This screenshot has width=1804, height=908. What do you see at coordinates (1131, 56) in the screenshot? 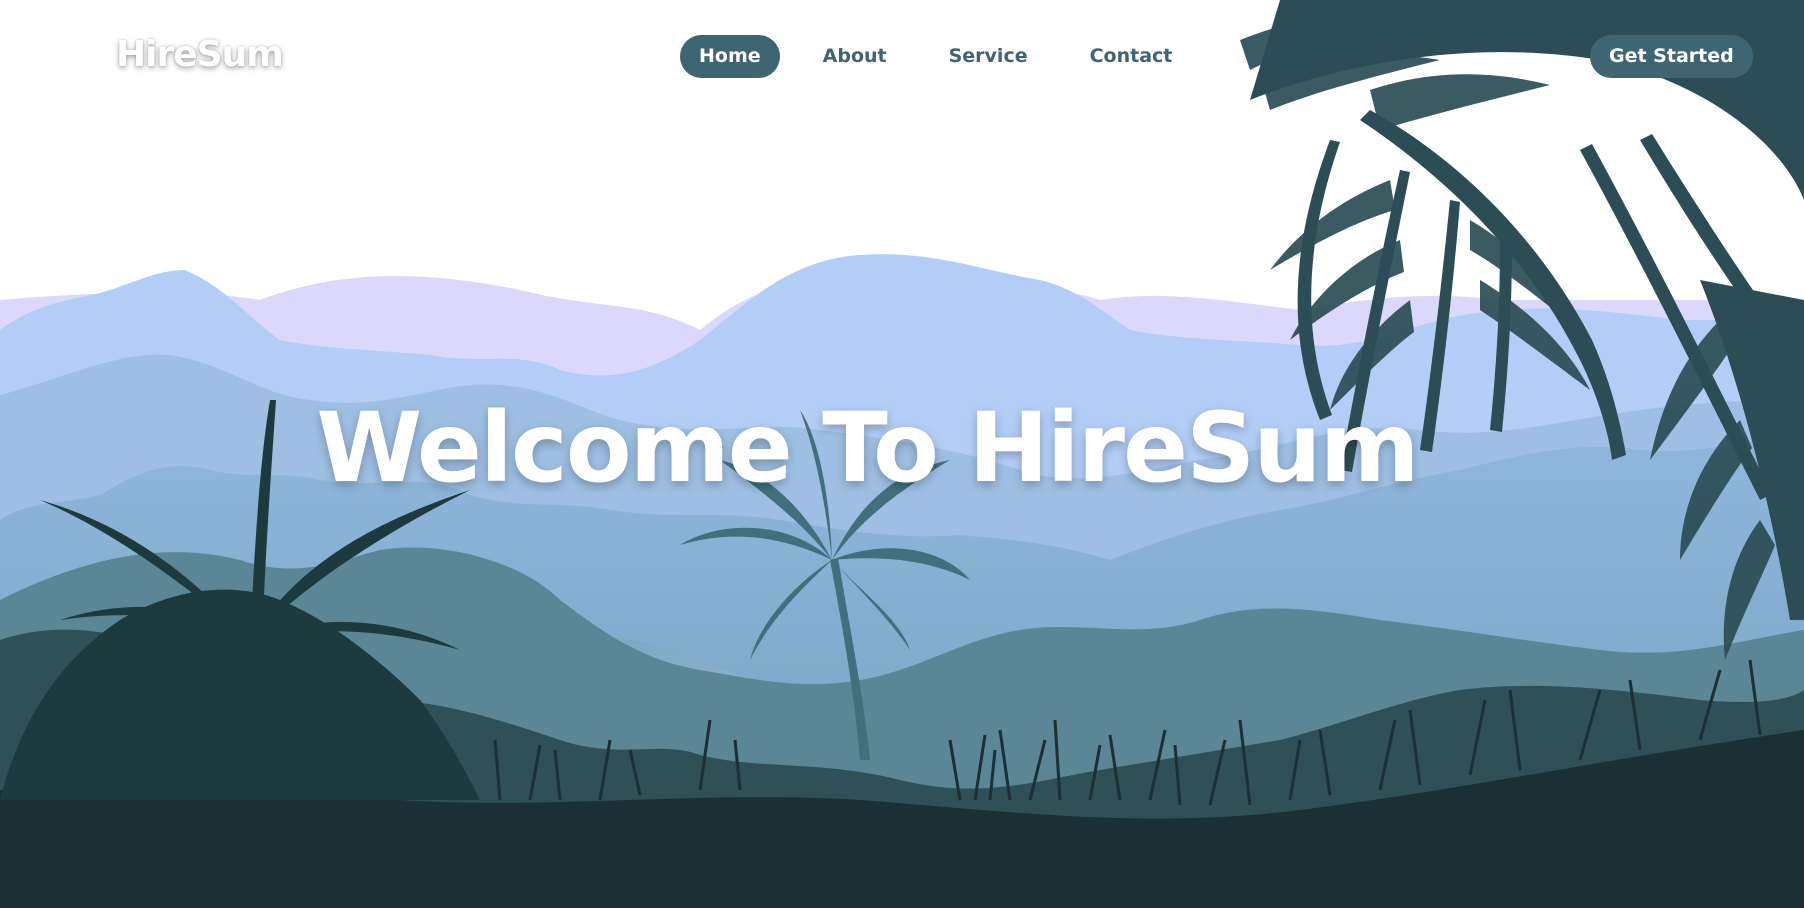
I see `nav-item-contact: Contact` at bounding box center [1131, 56].